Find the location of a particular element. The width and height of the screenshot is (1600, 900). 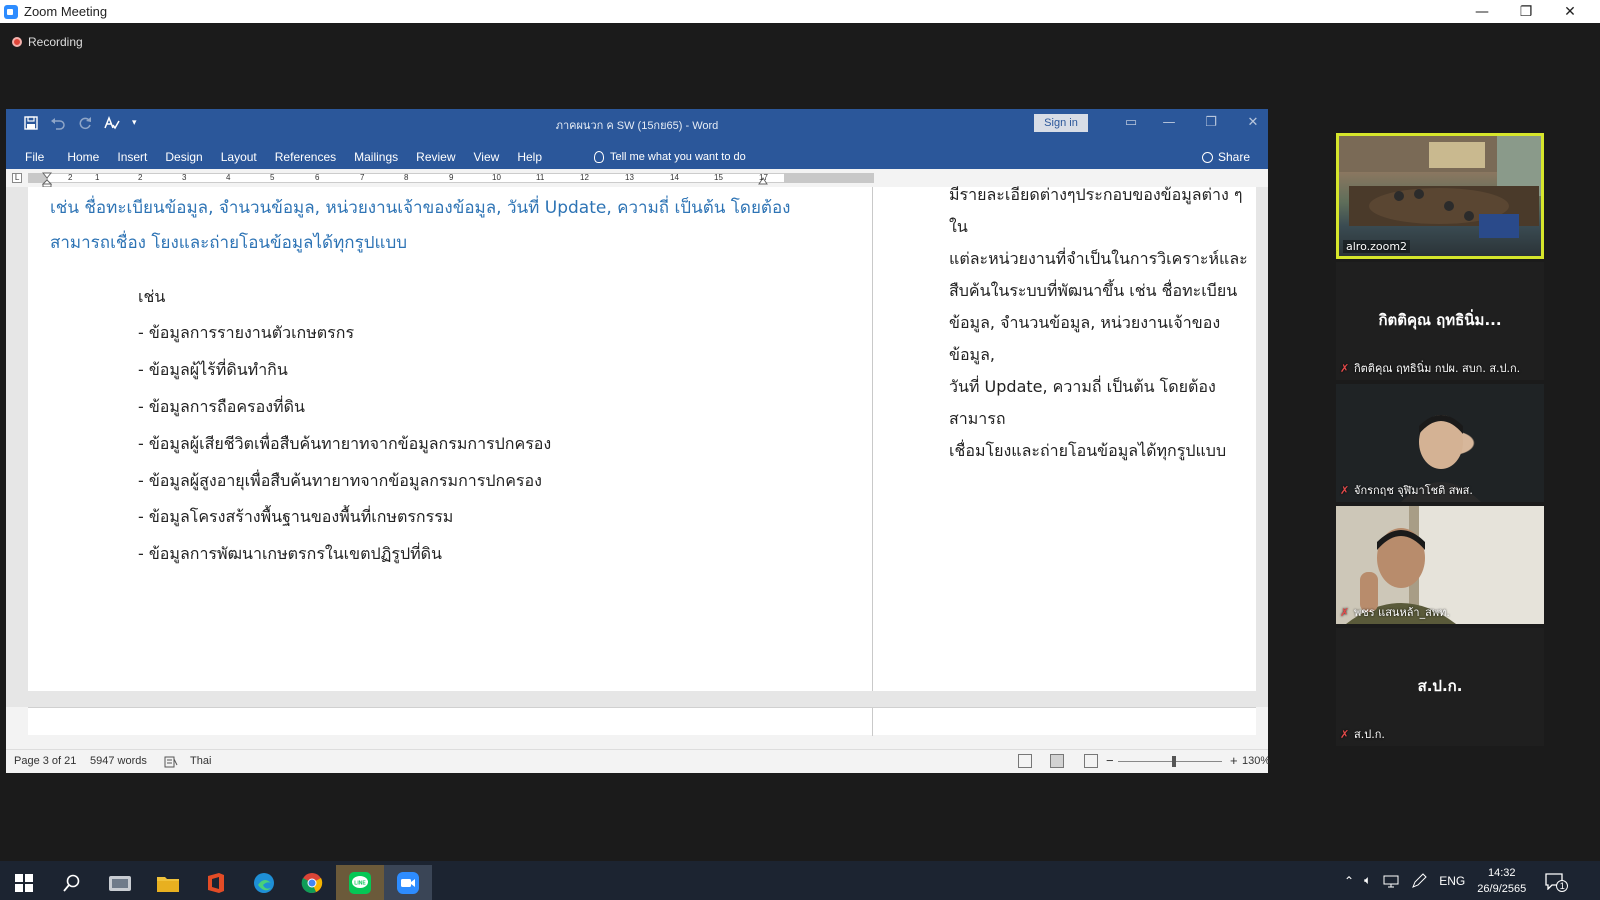

word-close-button: ✕ is located at coordinates (1253, 123).